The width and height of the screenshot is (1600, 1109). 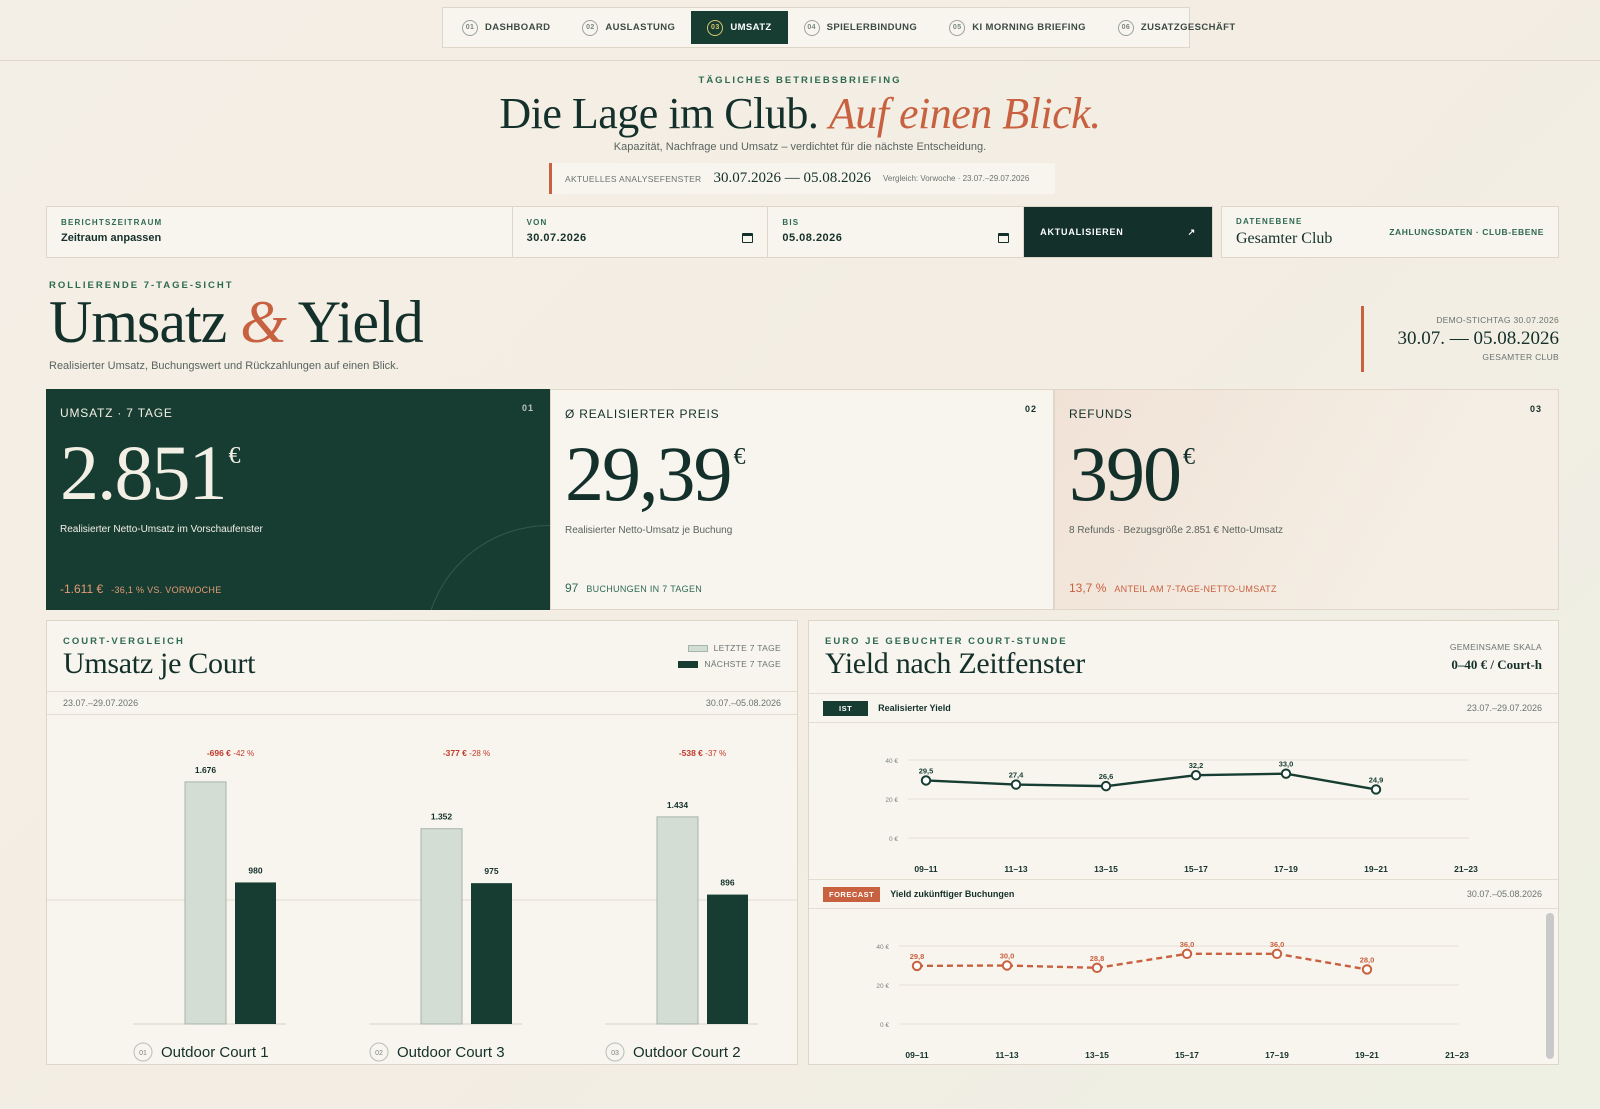 I want to click on court-number: 03, so click(x=615, y=1053).